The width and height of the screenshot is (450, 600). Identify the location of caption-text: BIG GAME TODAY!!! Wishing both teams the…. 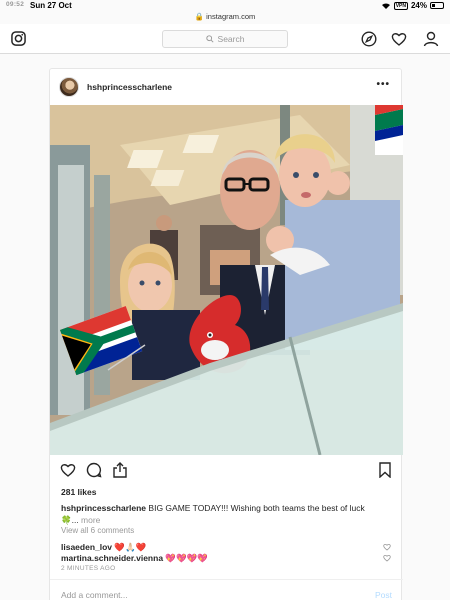
(255, 508).